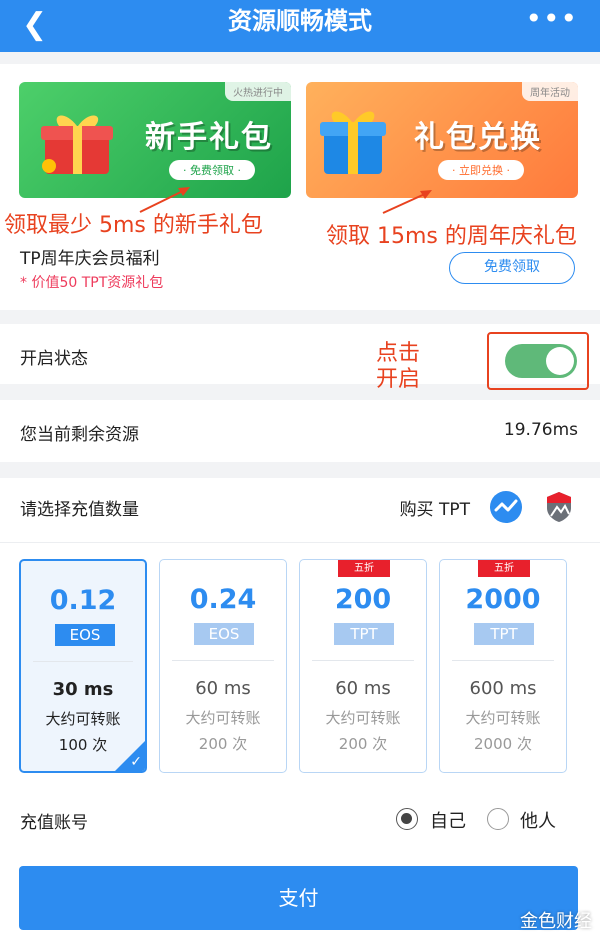 This screenshot has width=600, height=935. I want to click on top-bar: ❮ 资源顺畅模式 •••, so click(300, 26).